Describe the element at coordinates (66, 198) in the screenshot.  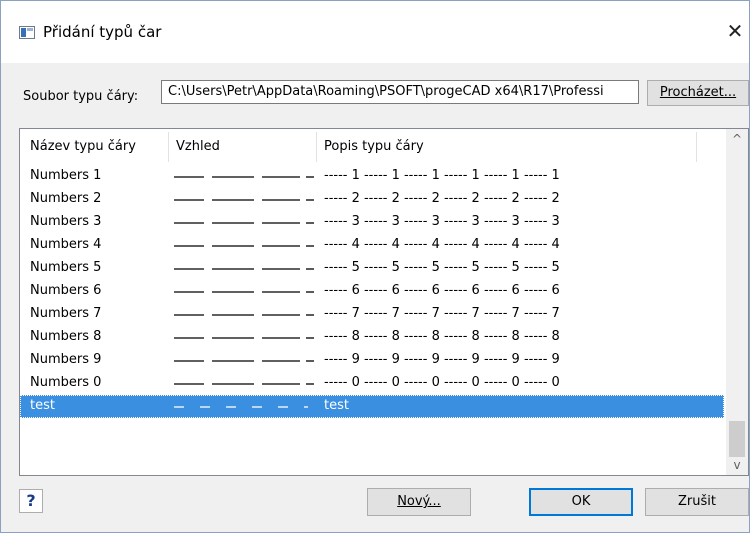
I see `linetype-name: Numbers 2` at that location.